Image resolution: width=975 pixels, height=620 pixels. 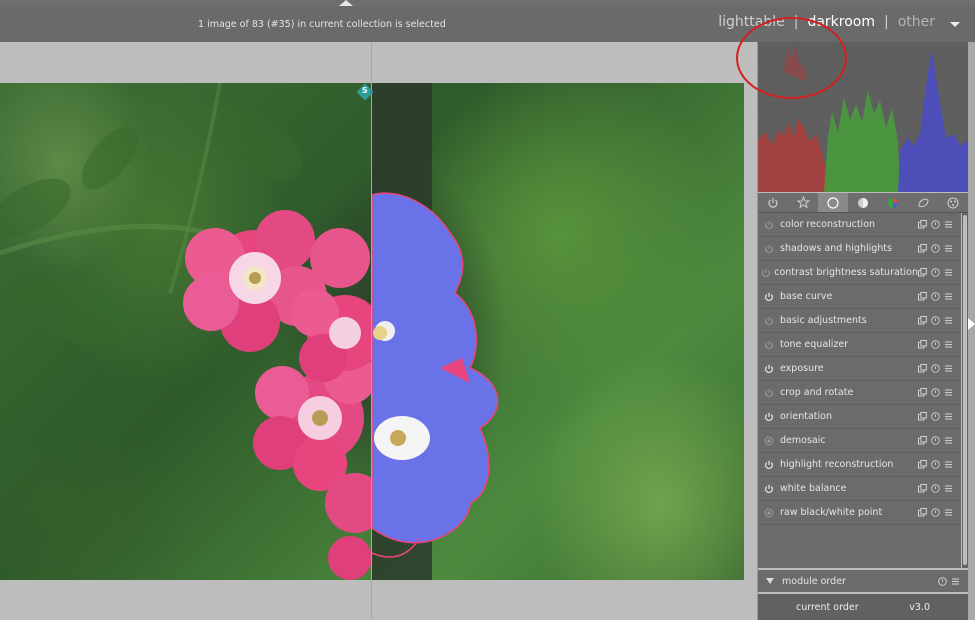 I want to click on current-order-value: v3.0, so click(x=919, y=607).